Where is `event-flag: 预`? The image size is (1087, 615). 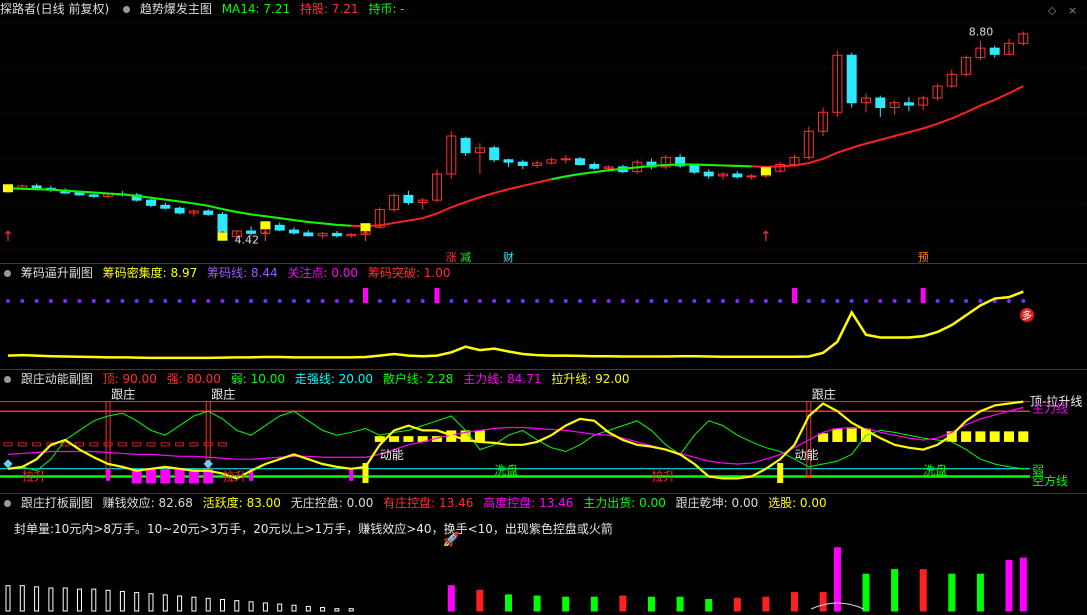 event-flag: 预 is located at coordinates (923, 257).